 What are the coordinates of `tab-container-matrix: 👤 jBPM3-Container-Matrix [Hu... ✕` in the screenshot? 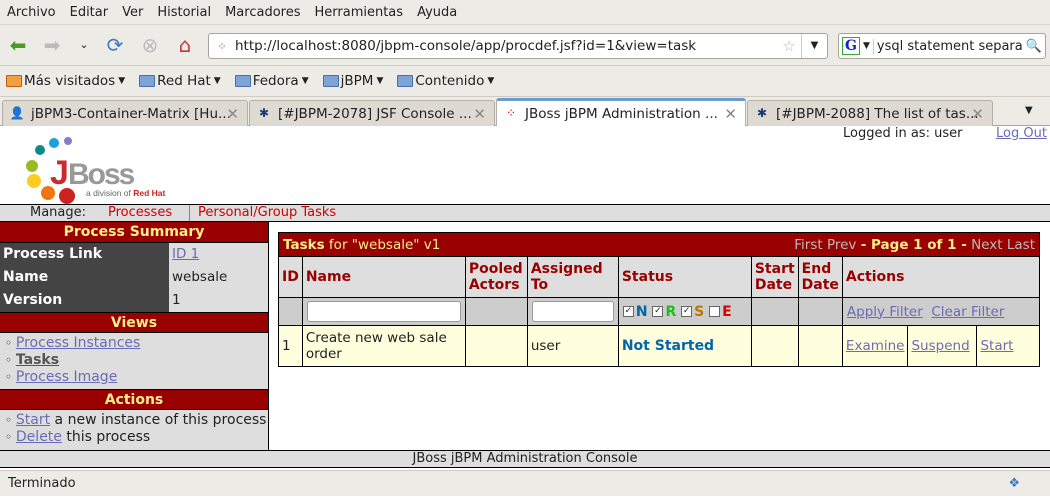 It's located at (125, 113).